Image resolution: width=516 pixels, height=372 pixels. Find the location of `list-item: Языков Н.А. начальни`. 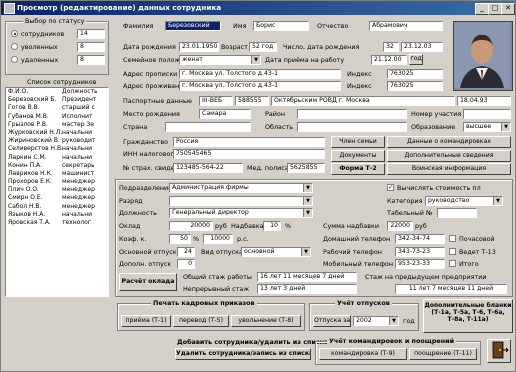

list-item: Языков Н.А. начальни is located at coordinates (57, 215).